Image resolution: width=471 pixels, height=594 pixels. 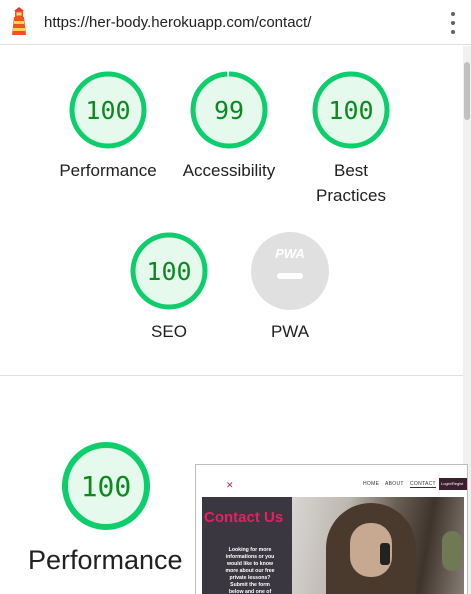 I want to click on performance-gauge-large: 100, so click(x=106, y=488).